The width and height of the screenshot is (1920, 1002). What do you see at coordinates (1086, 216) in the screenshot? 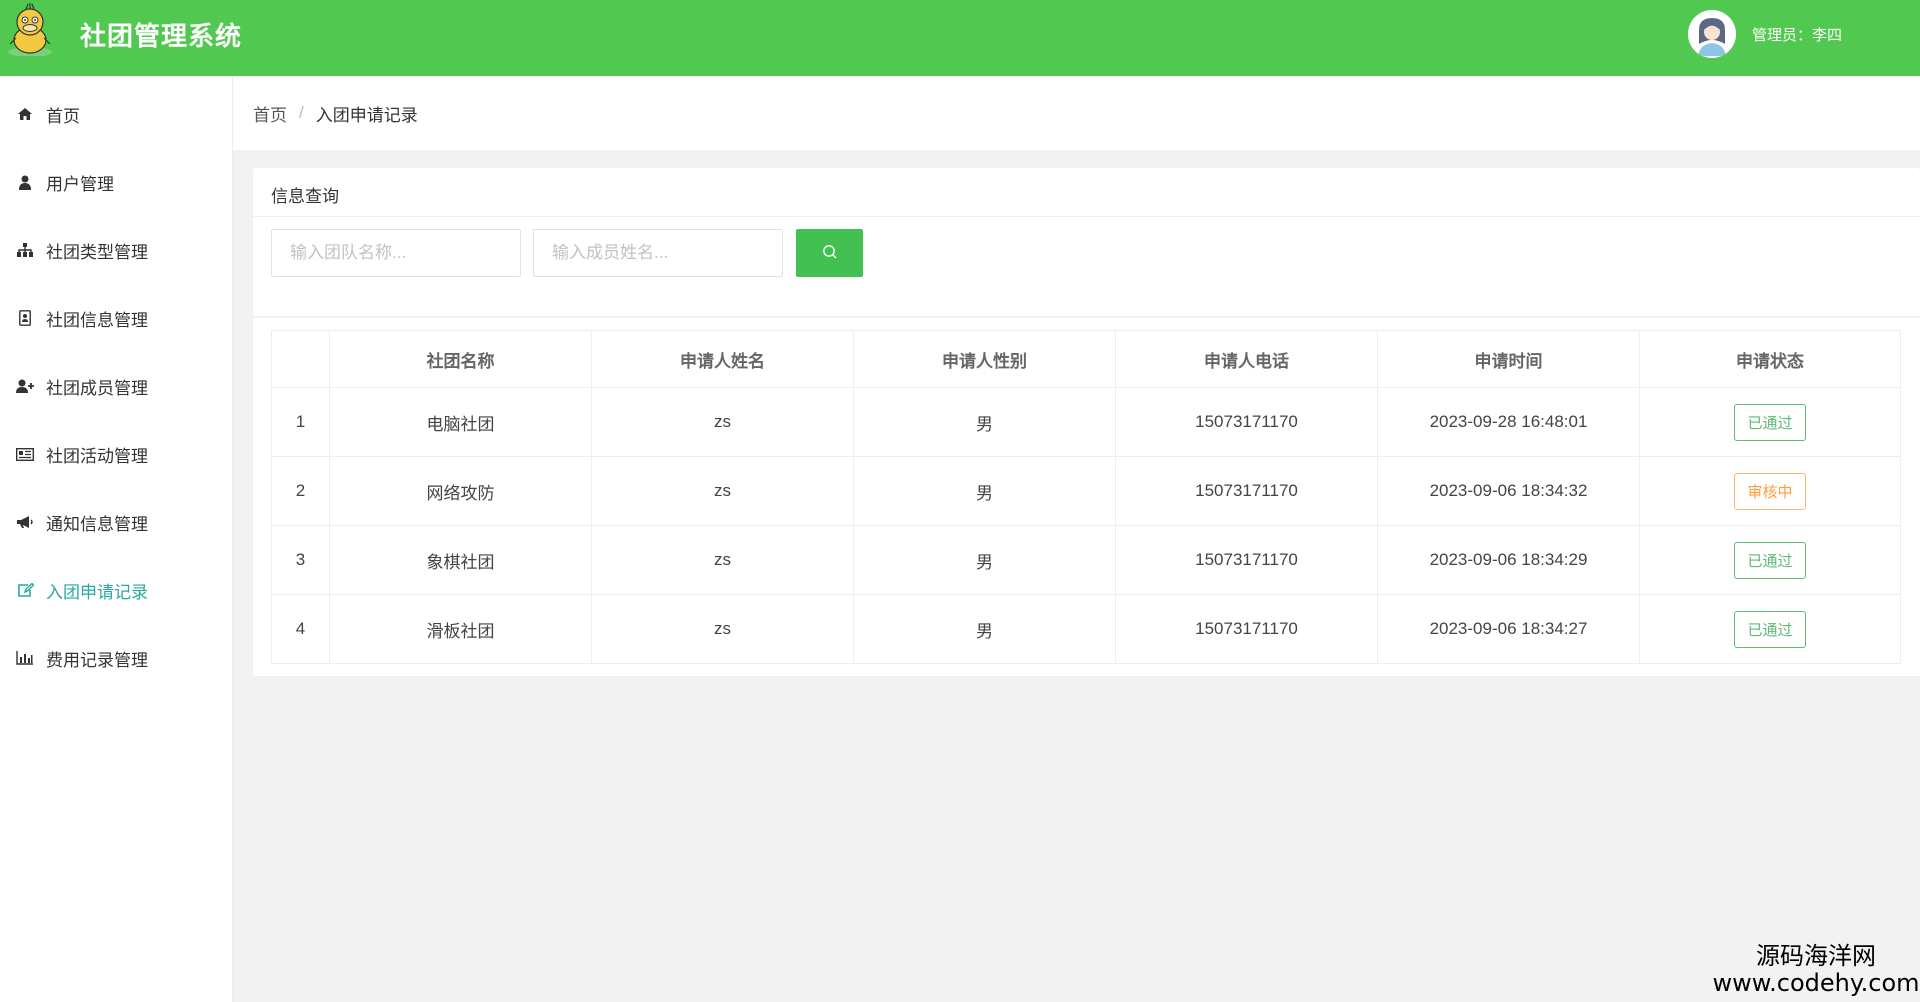
I see `divider` at bounding box center [1086, 216].